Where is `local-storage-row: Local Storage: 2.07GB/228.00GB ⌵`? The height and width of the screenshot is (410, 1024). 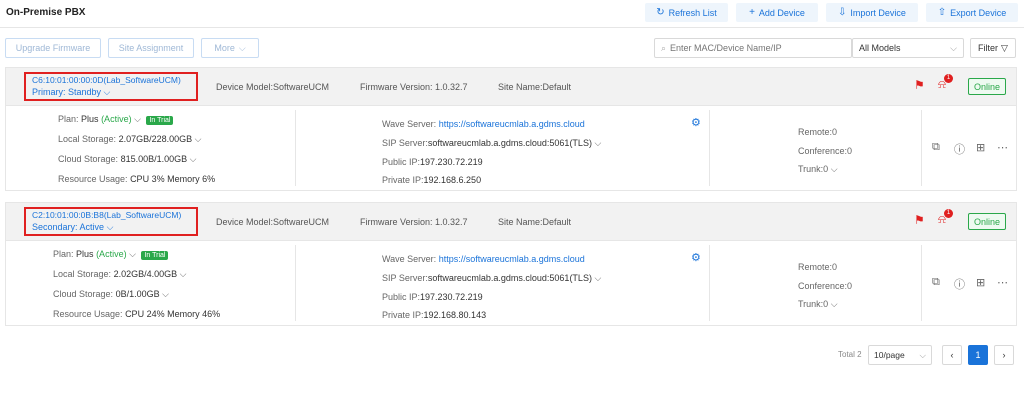 local-storage-row: Local Storage: 2.07GB/228.00GB ⌵ is located at coordinates (129, 139).